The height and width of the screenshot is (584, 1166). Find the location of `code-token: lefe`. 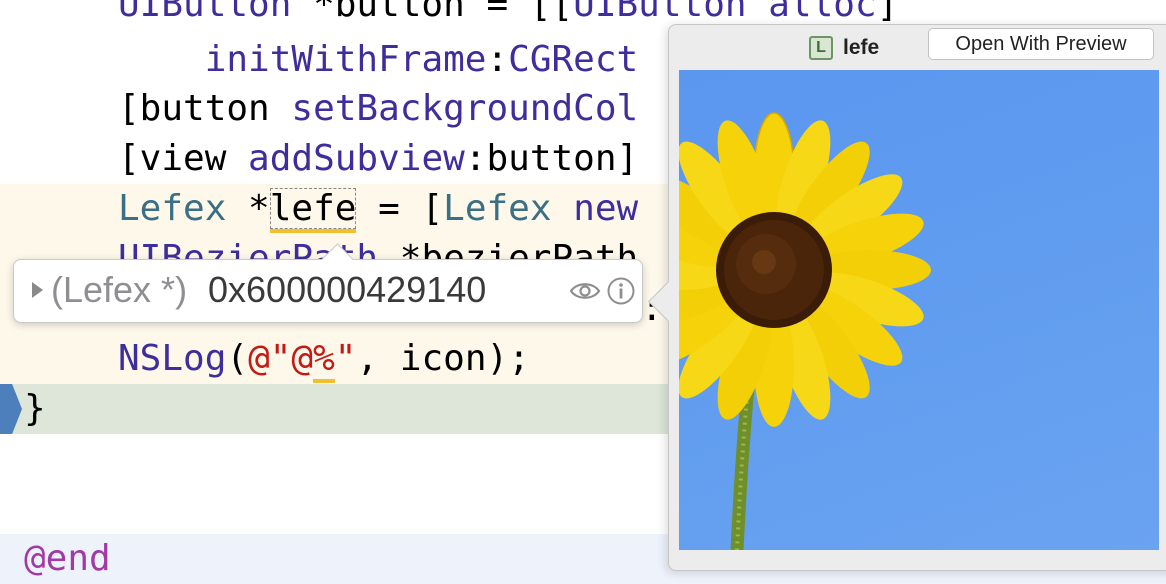

code-token: lefe is located at coordinates (313, 210).